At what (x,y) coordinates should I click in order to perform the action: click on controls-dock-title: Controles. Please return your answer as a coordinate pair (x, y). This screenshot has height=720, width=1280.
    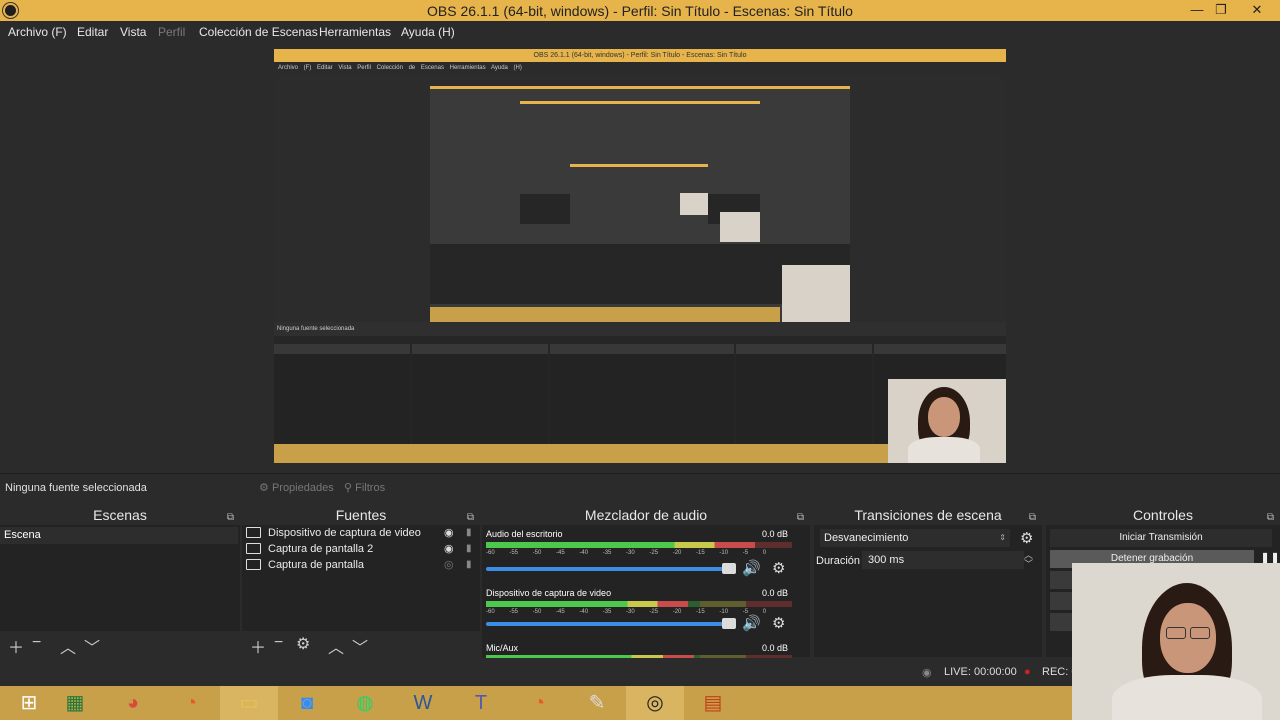
    Looking at the image, I should click on (1163, 515).